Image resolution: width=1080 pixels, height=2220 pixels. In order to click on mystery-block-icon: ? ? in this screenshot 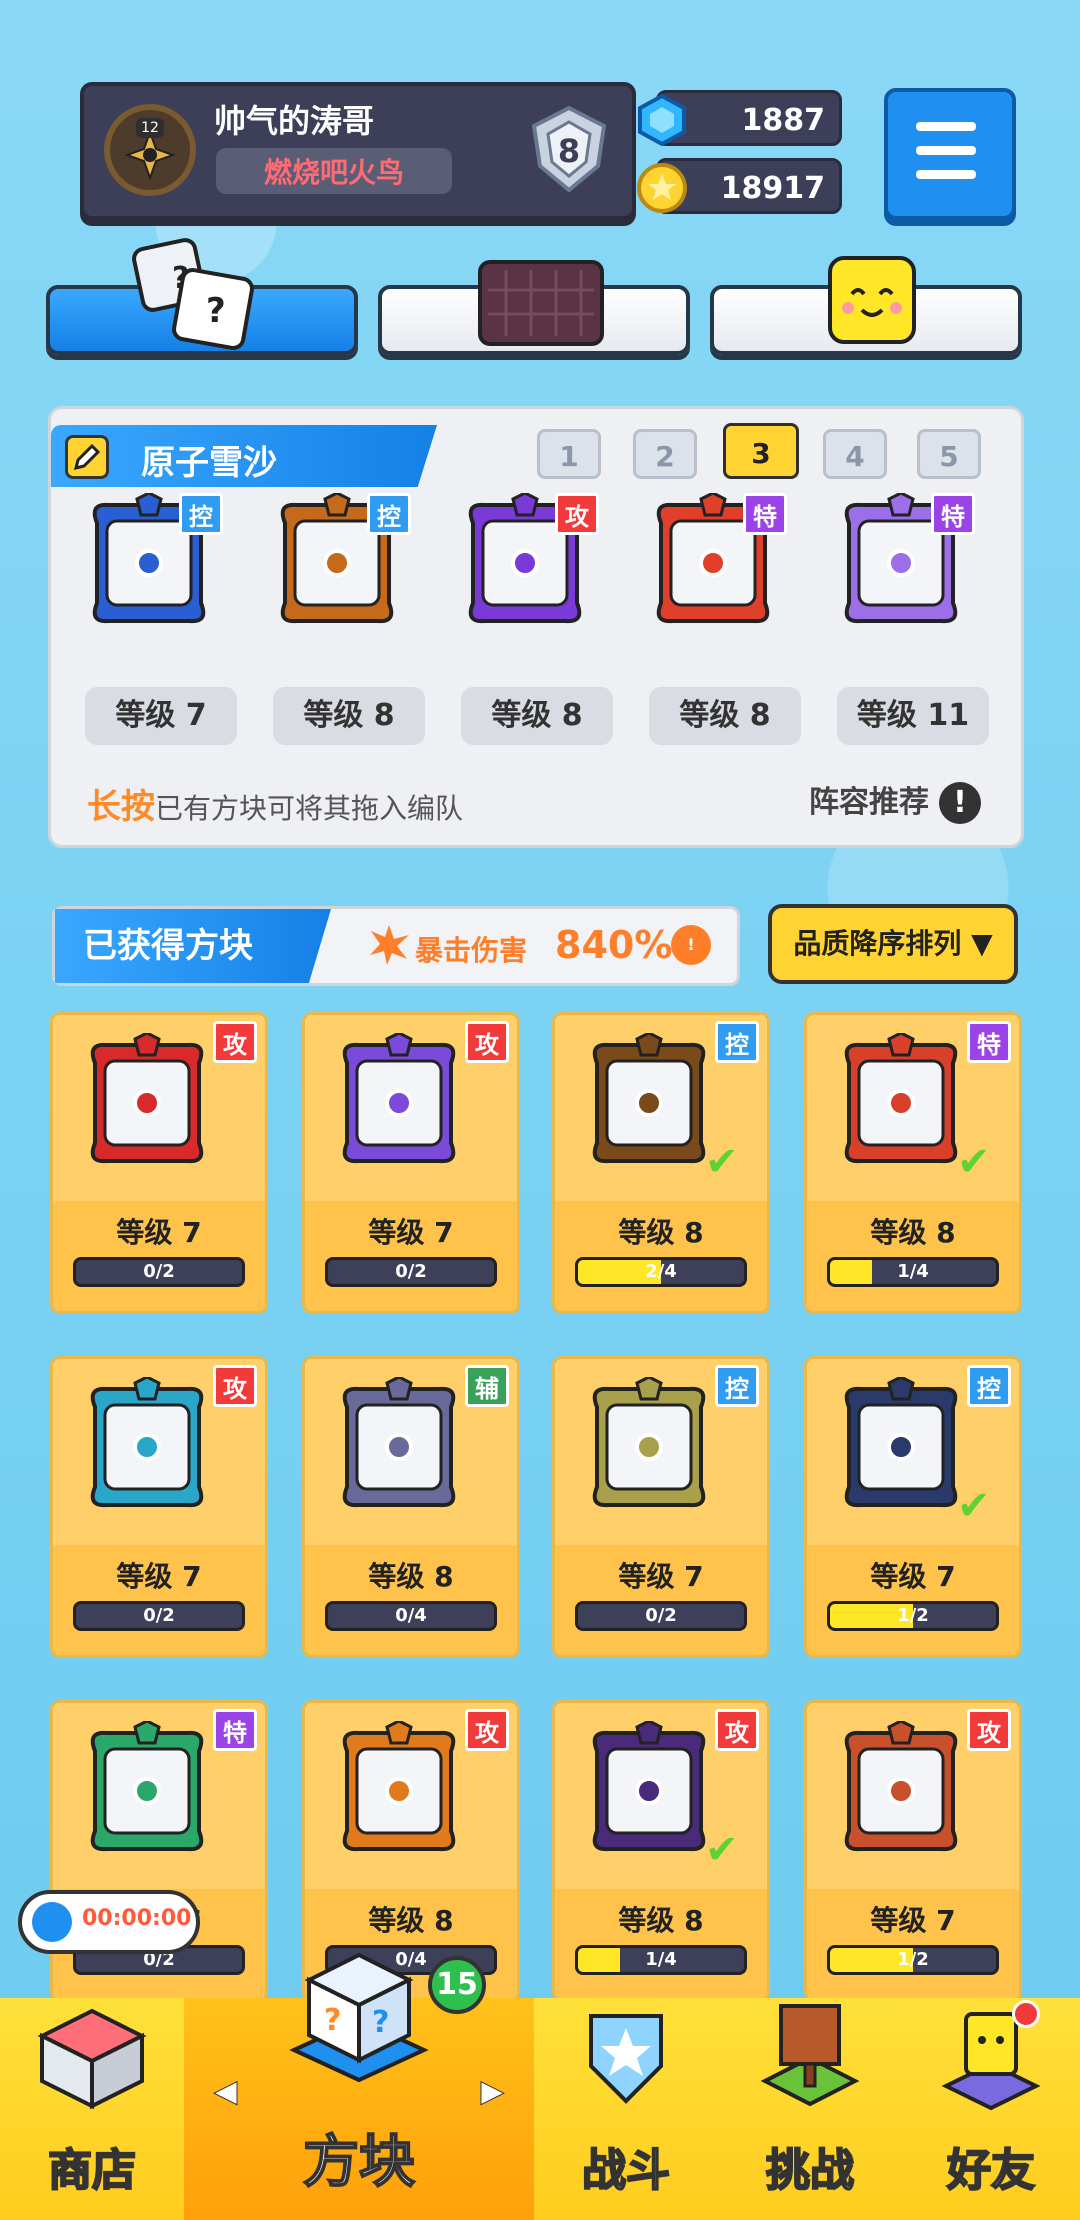, I will do `click(359, 2017)`.